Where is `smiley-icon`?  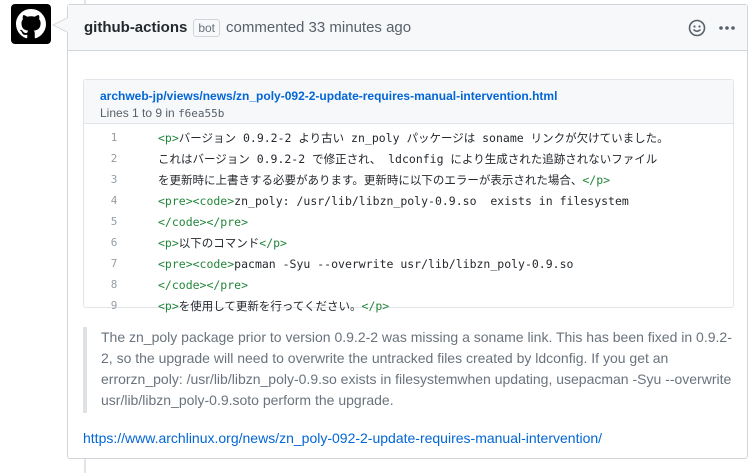
smiley-icon is located at coordinates (697, 28).